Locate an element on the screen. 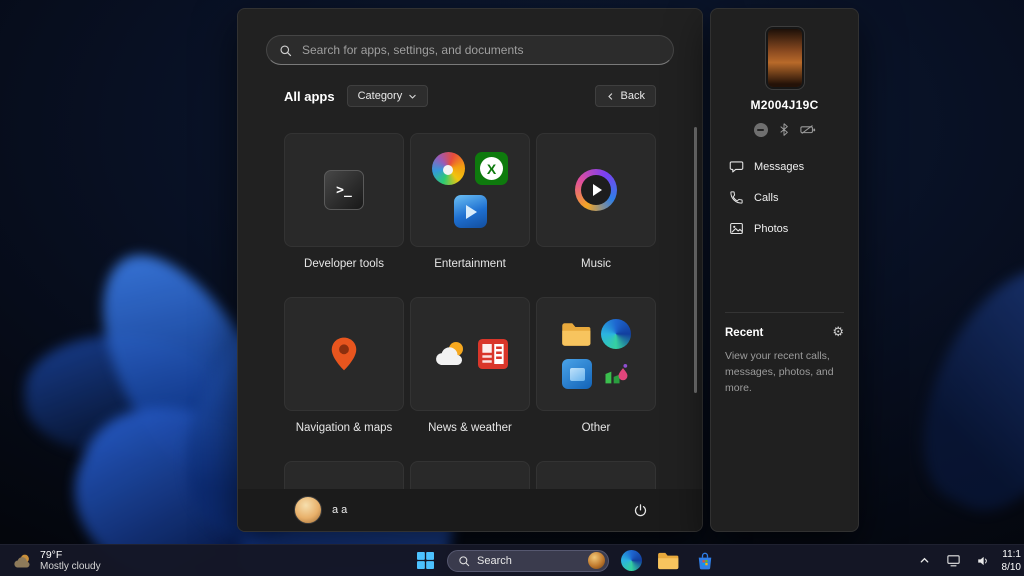 The width and height of the screenshot is (1024, 576). paint-icon is located at coordinates (448, 168).